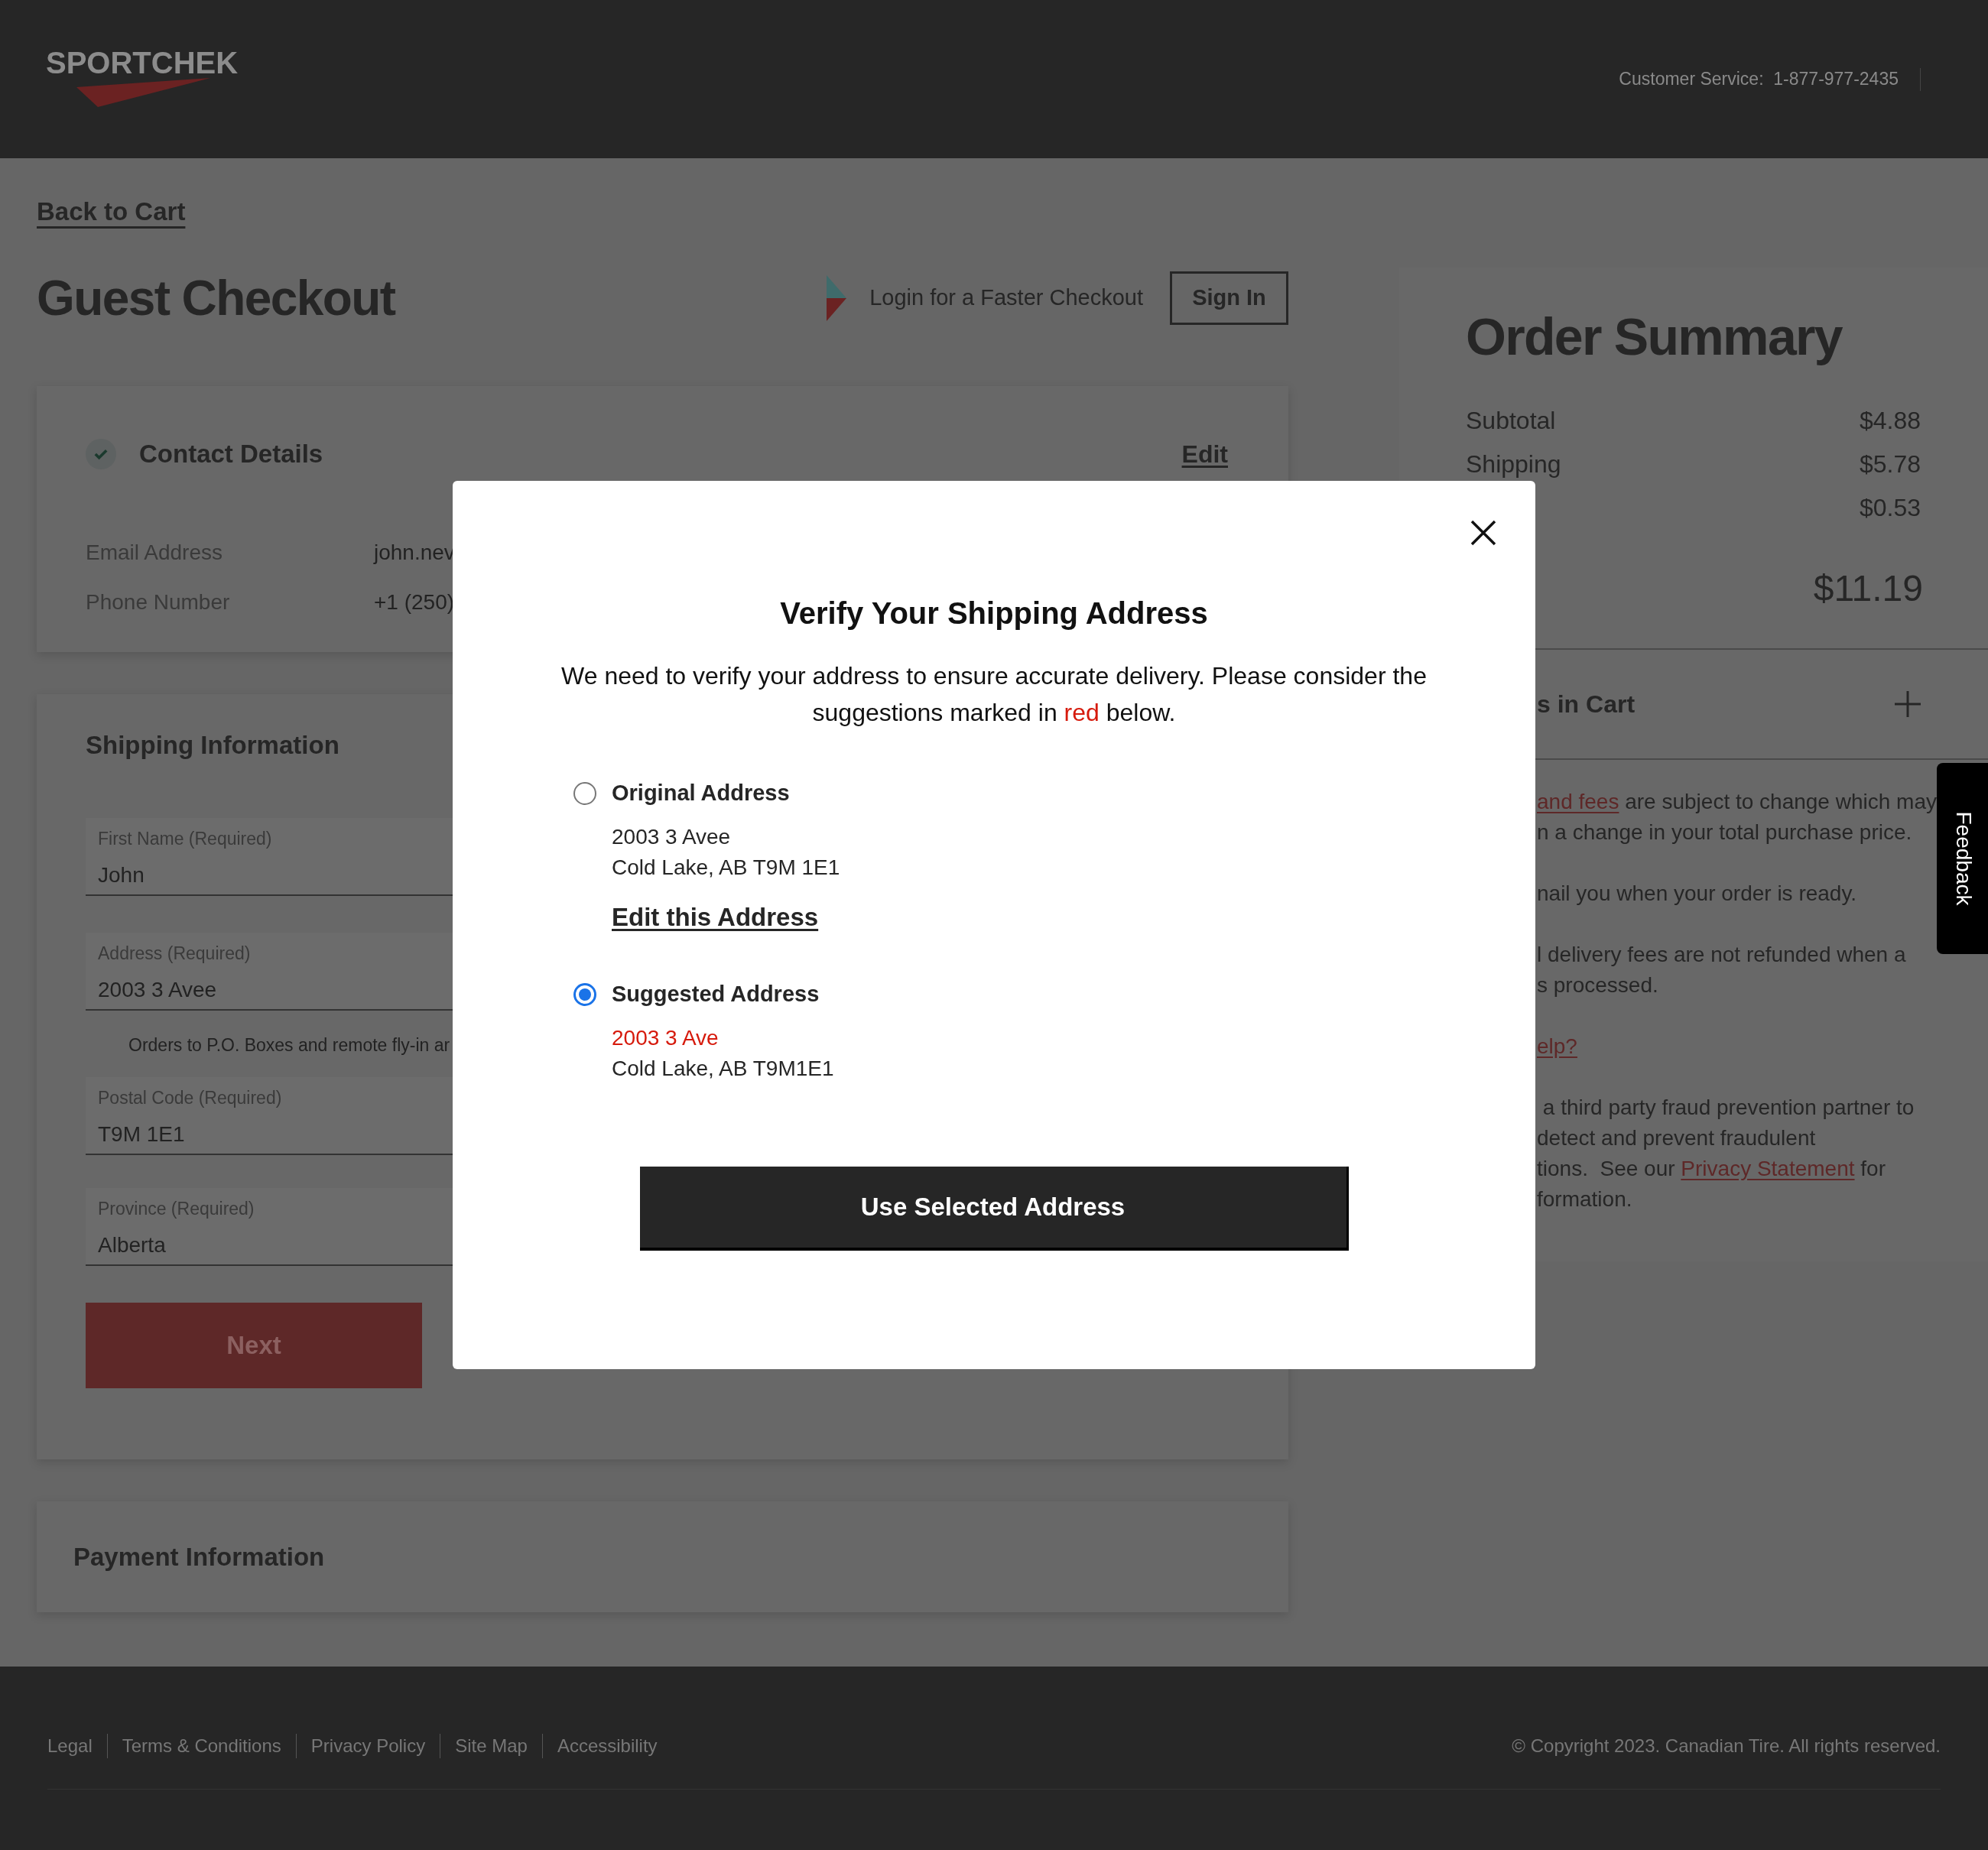 The image size is (1988, 1850). I want to click on note-text: tions. See our, so click(1606, 1168).